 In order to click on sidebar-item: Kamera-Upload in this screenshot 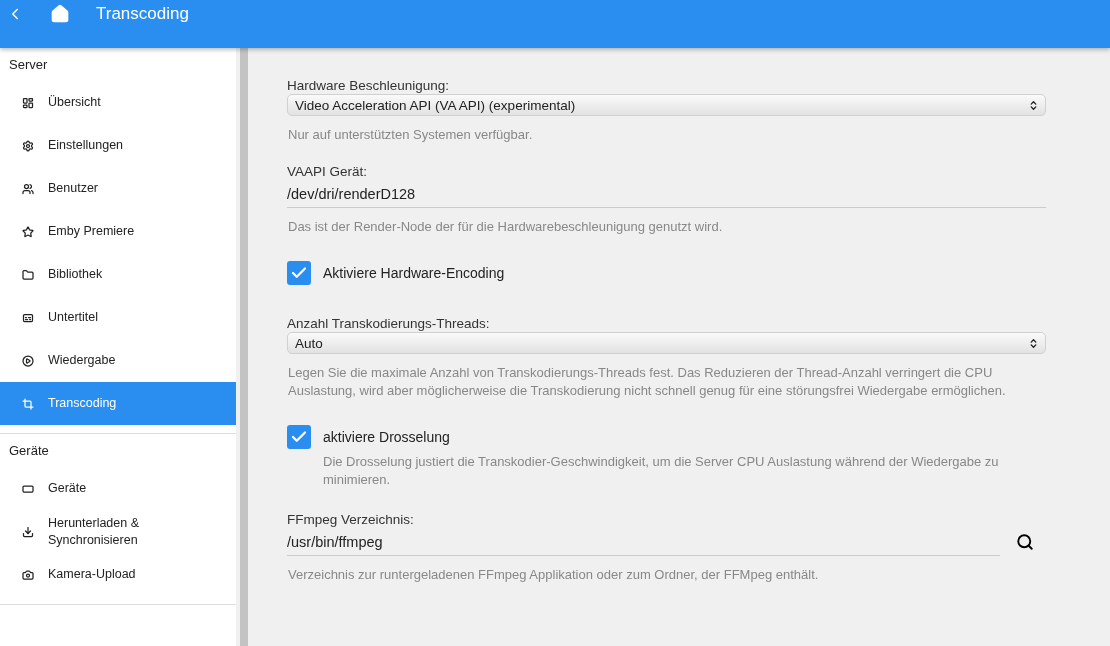, I will do `click(118, 574)`.